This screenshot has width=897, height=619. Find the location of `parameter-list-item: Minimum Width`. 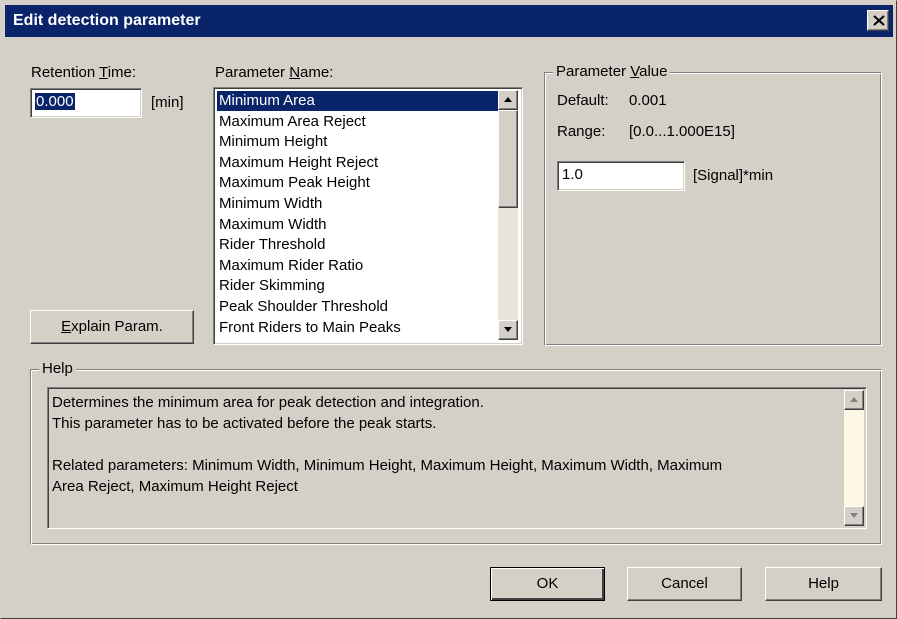

parameter-list-item: Minimum Width is located at coordinates (357, 204).